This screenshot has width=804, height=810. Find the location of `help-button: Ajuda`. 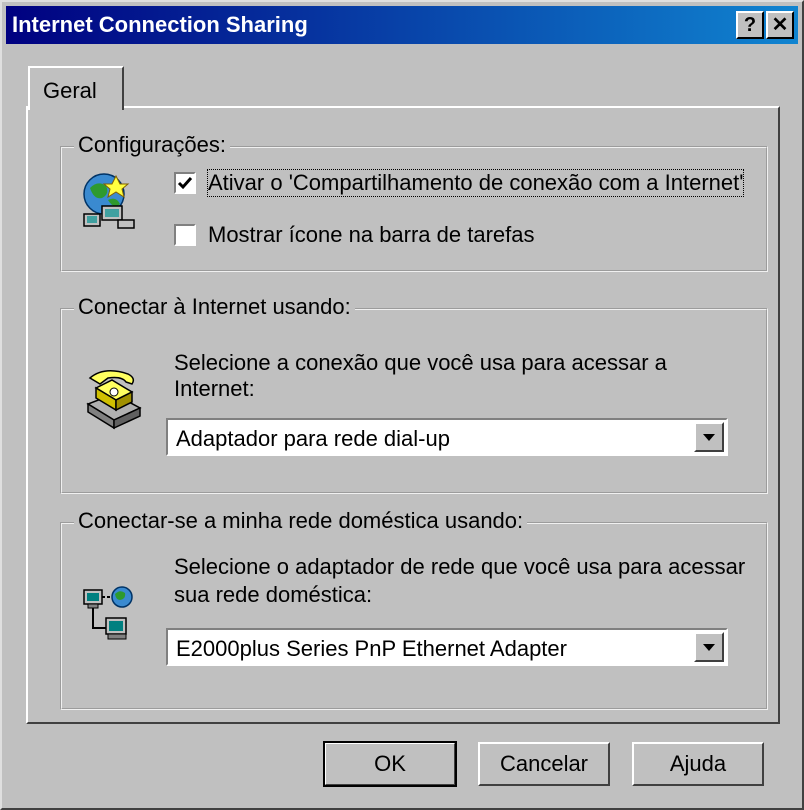

help-button: Ajuda is located at coordinates (698, 764).